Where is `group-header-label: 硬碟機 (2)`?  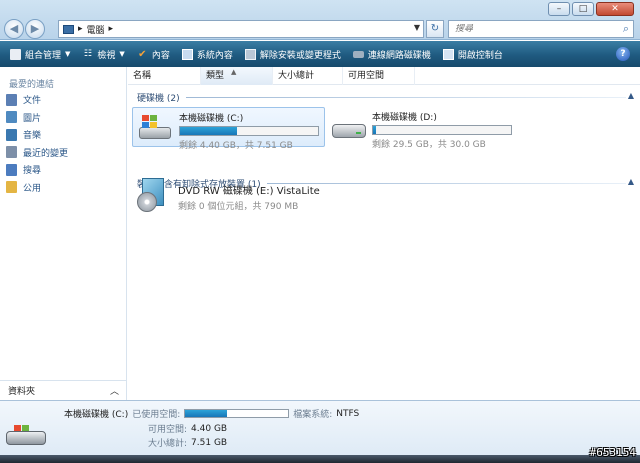
group-header-label: 硬碟機 (2) is located at coordinates (158, 98).